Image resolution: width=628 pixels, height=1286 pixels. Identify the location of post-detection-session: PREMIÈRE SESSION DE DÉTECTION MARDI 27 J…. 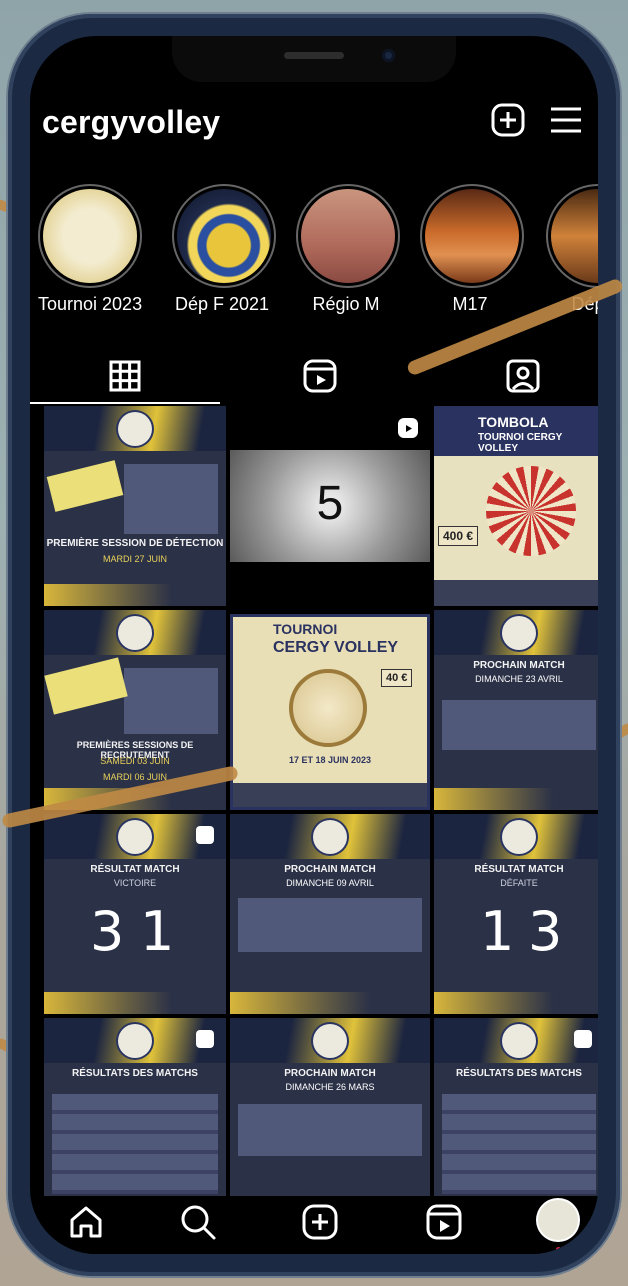
(135, 506).